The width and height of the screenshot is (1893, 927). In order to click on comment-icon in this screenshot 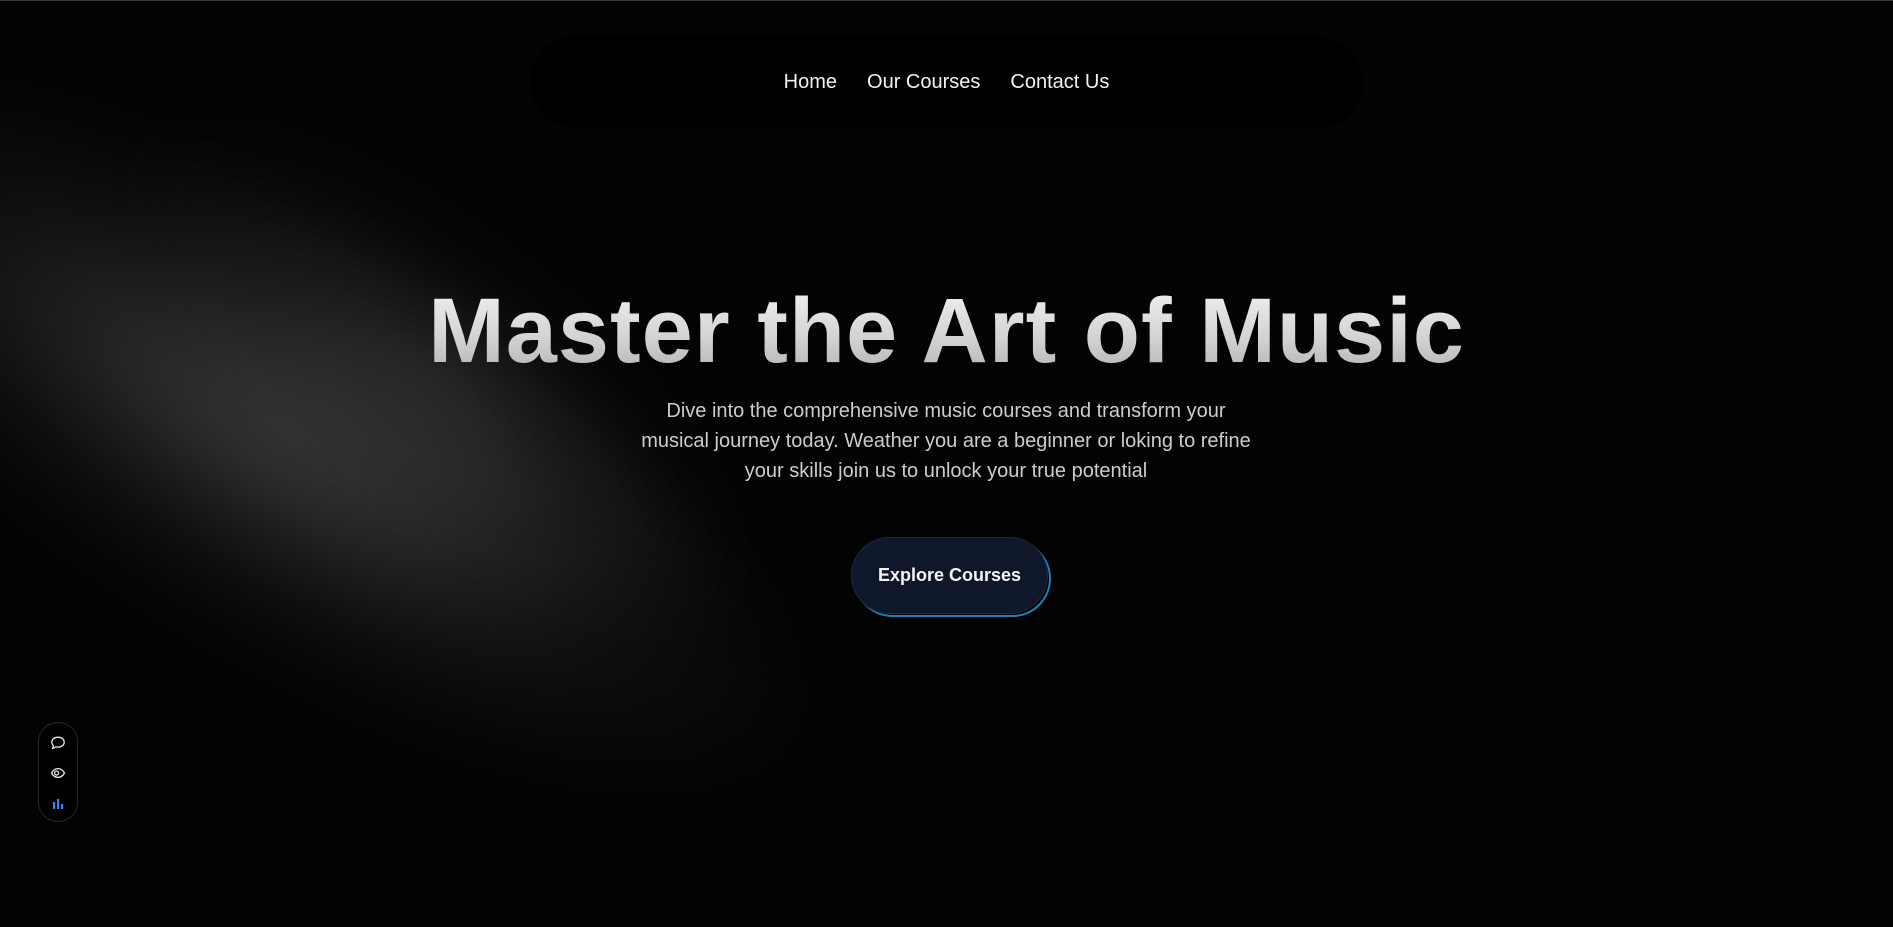, I will do `click(58, 743)`.